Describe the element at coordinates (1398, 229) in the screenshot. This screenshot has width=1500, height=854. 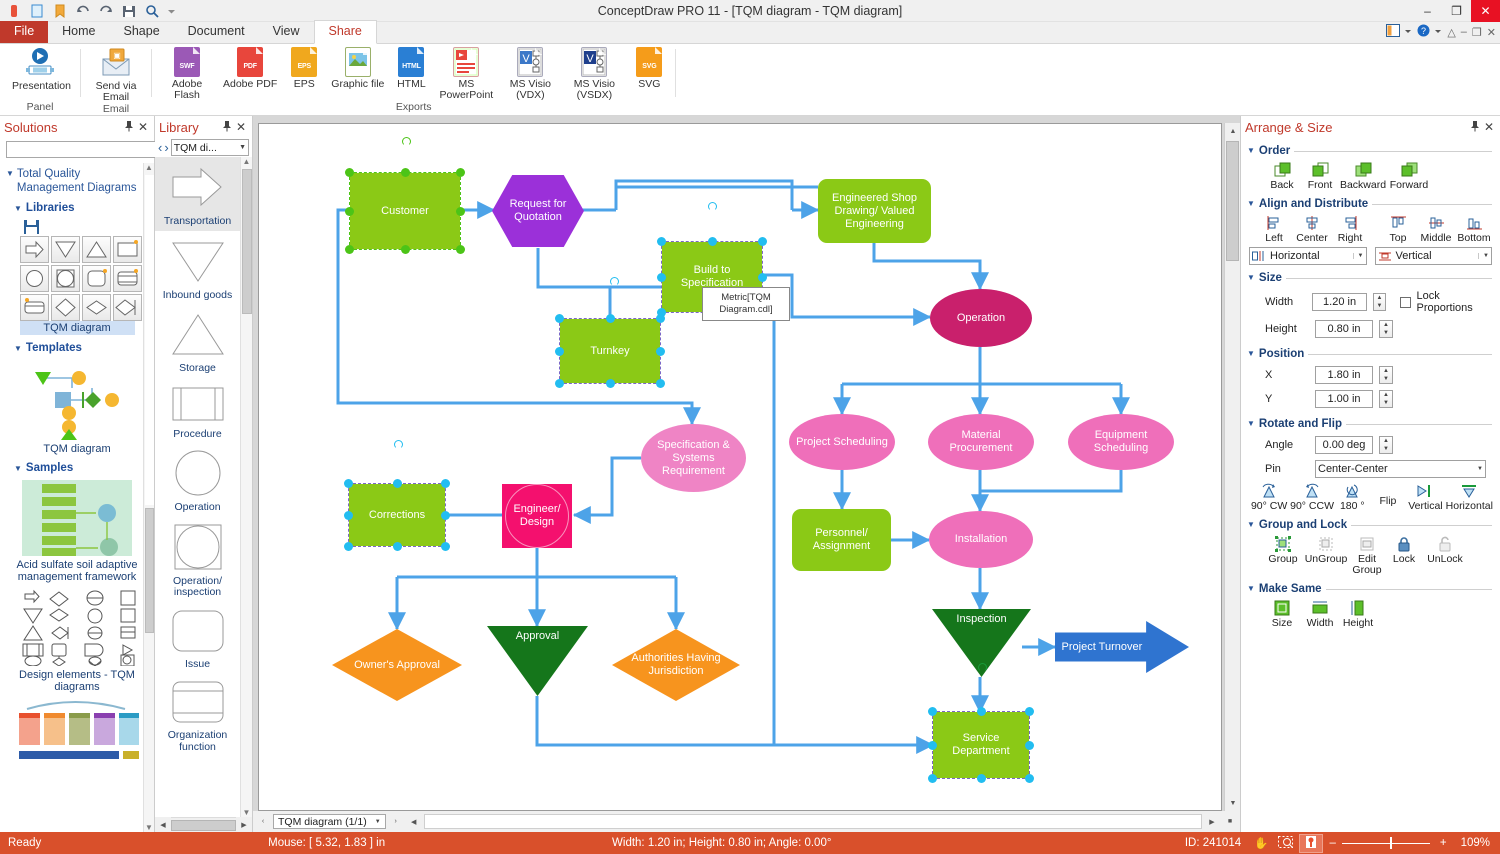
I see `align-top-button: Top` at that location.